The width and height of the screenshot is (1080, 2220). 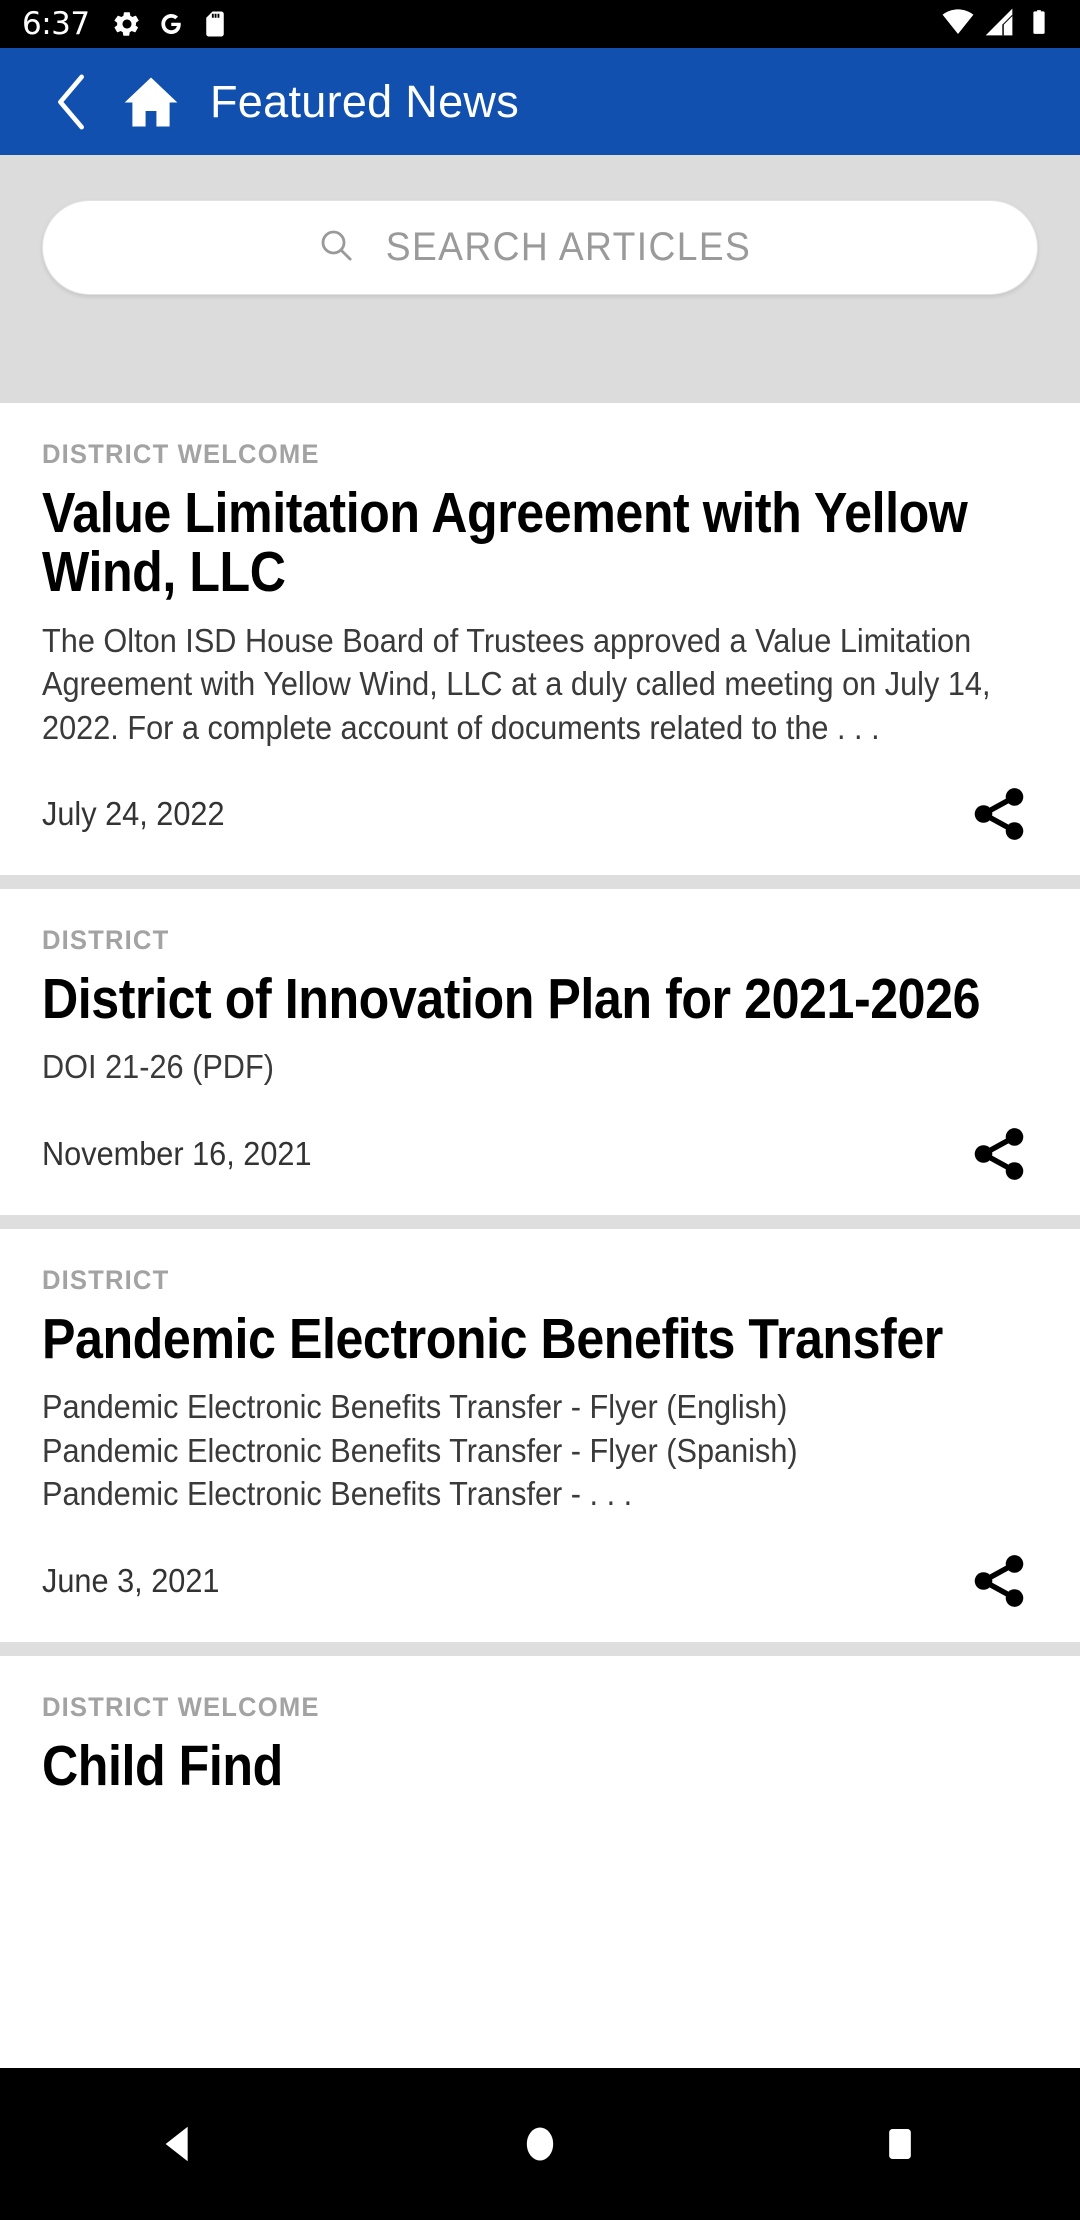 I want to click on search-icon, so click(x=336, y=247).